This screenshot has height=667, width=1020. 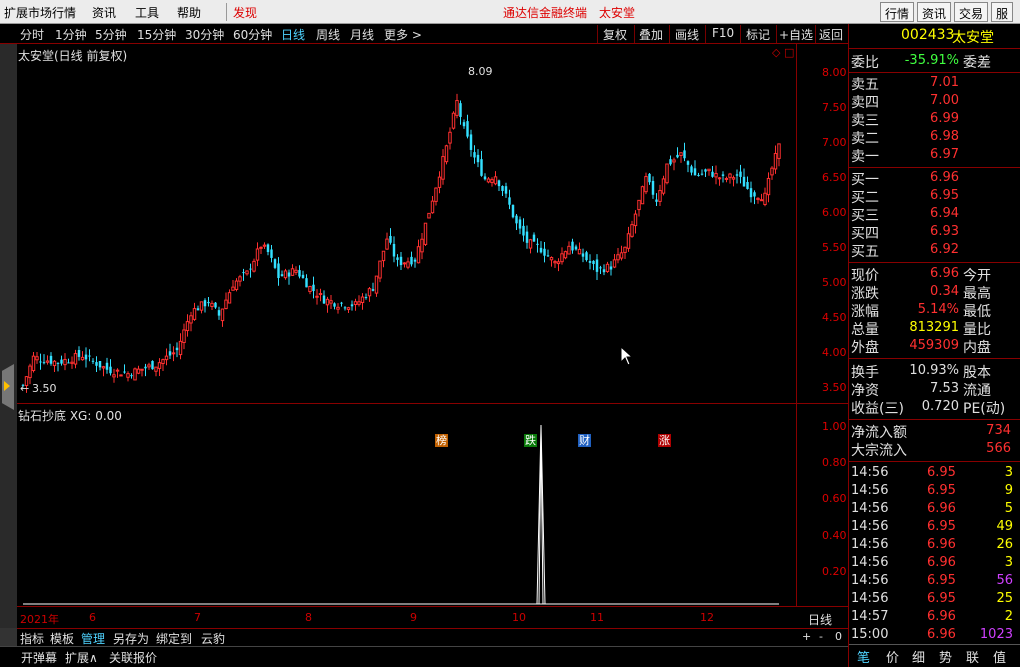 I want to click on ask2-price: 6.98, so click(x=944, y=136).